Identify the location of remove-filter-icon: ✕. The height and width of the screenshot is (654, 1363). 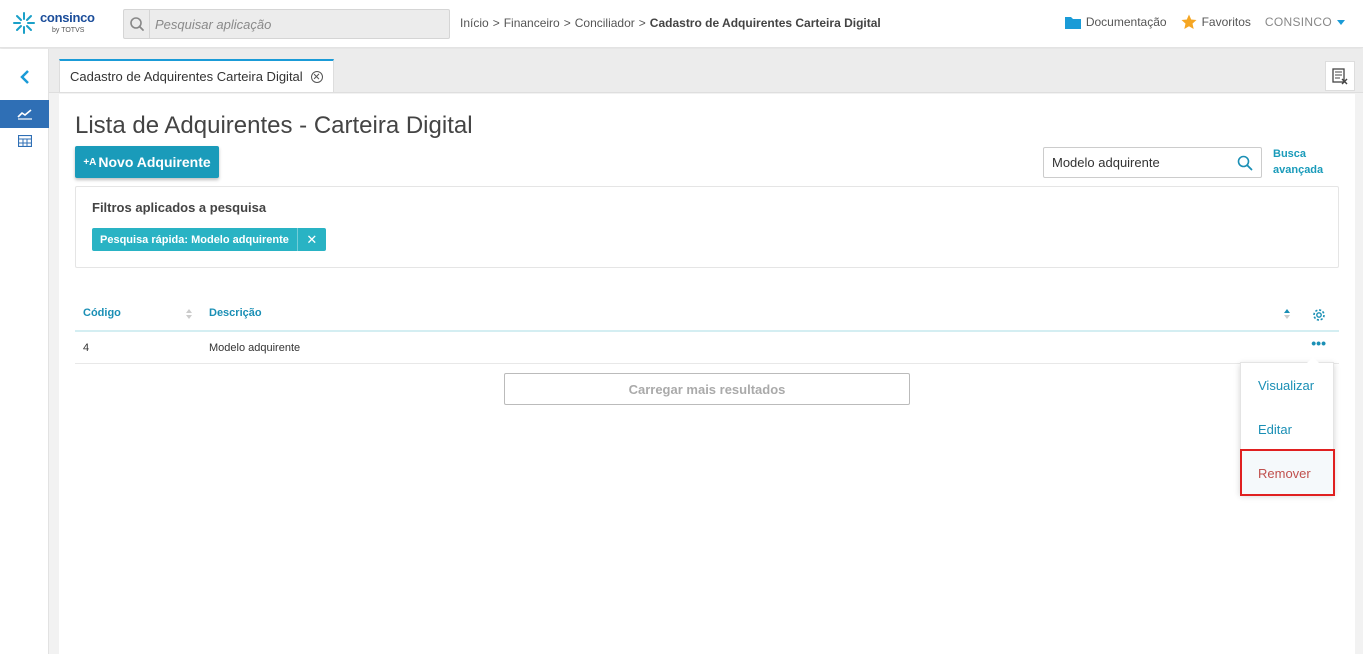
(311, 239).